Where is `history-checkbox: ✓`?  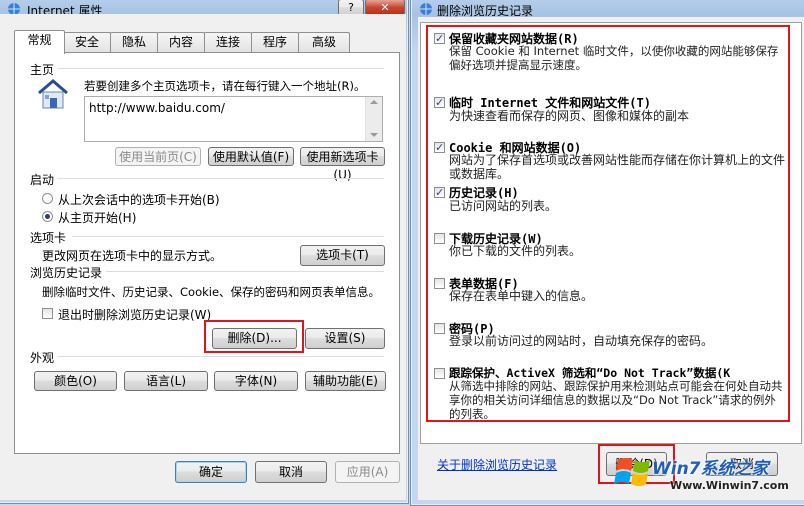 history-checkbox: ✓ is located at coordinates (439, 192).